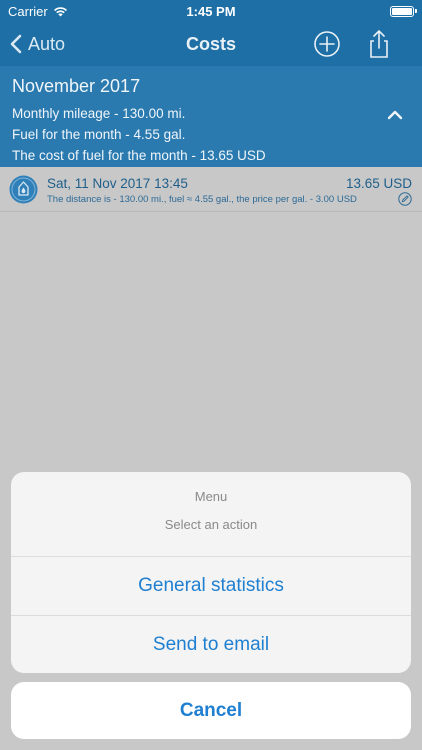 The width and height of the screenshot is (422, 750). Describe the element at coordinates (211, 710) in the screenshot. I see `cancel-button: Cancel` at that location.